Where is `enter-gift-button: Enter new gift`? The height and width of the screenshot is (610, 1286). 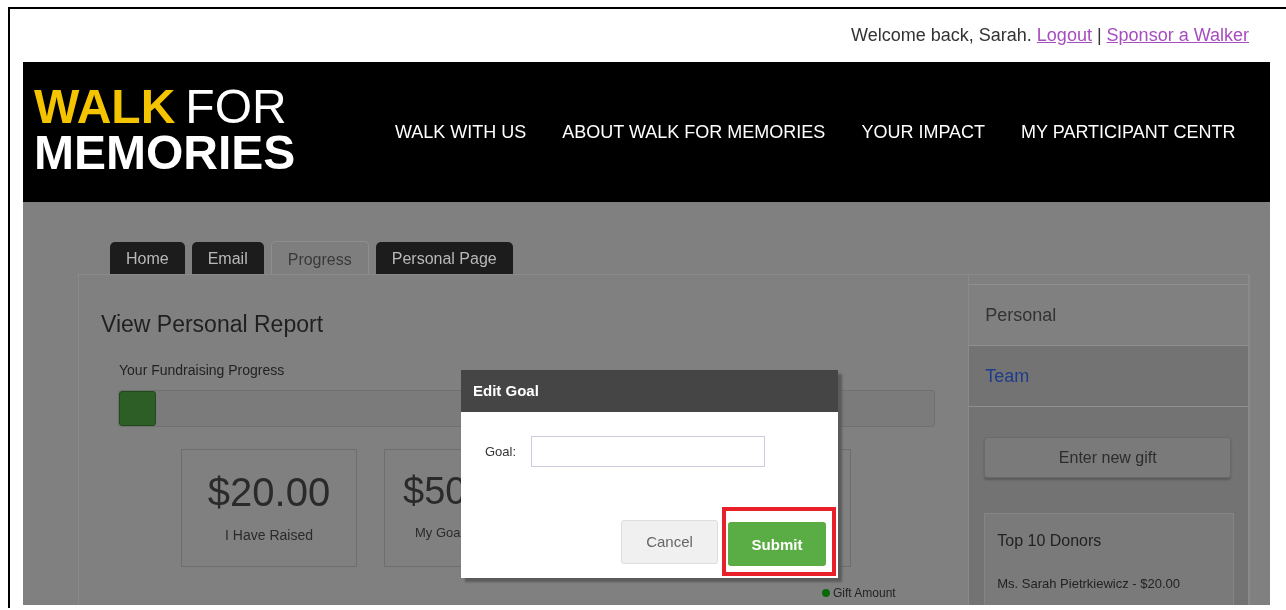 enter-gift-button: Enter new gift is located at coordinates (1108, 457).